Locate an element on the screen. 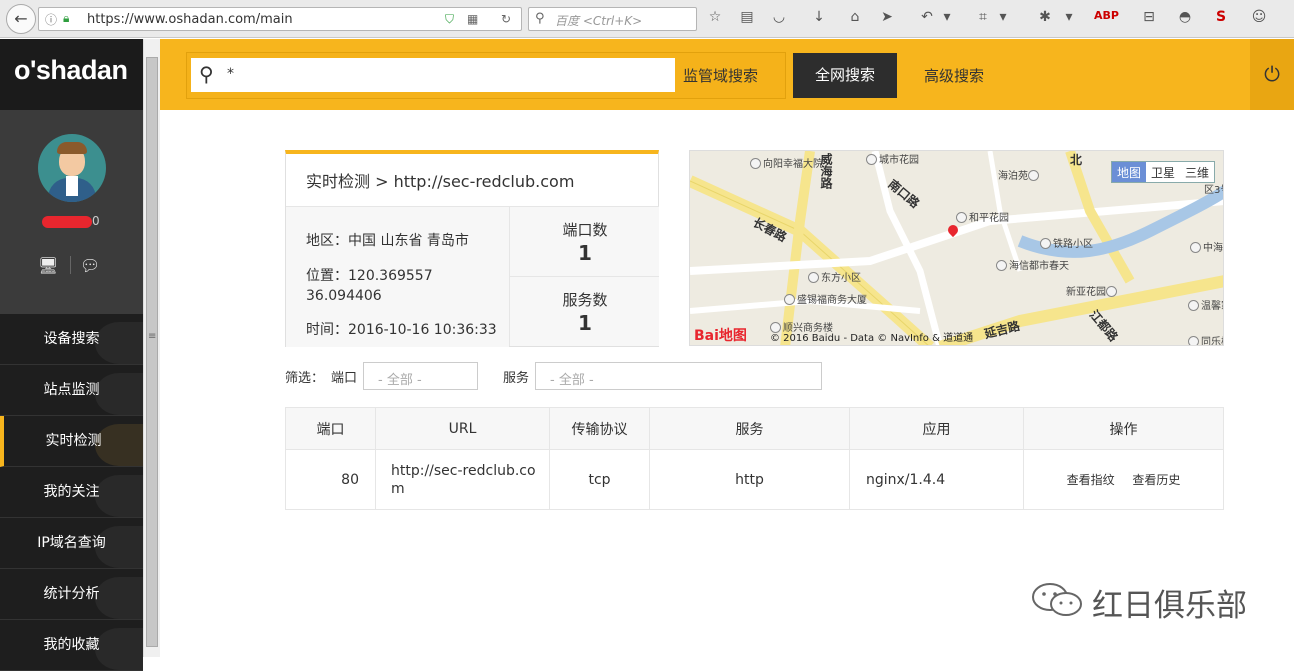 This screenshot has height=671, width=1294. services-value: 1 is located at coordinates (585, 323).